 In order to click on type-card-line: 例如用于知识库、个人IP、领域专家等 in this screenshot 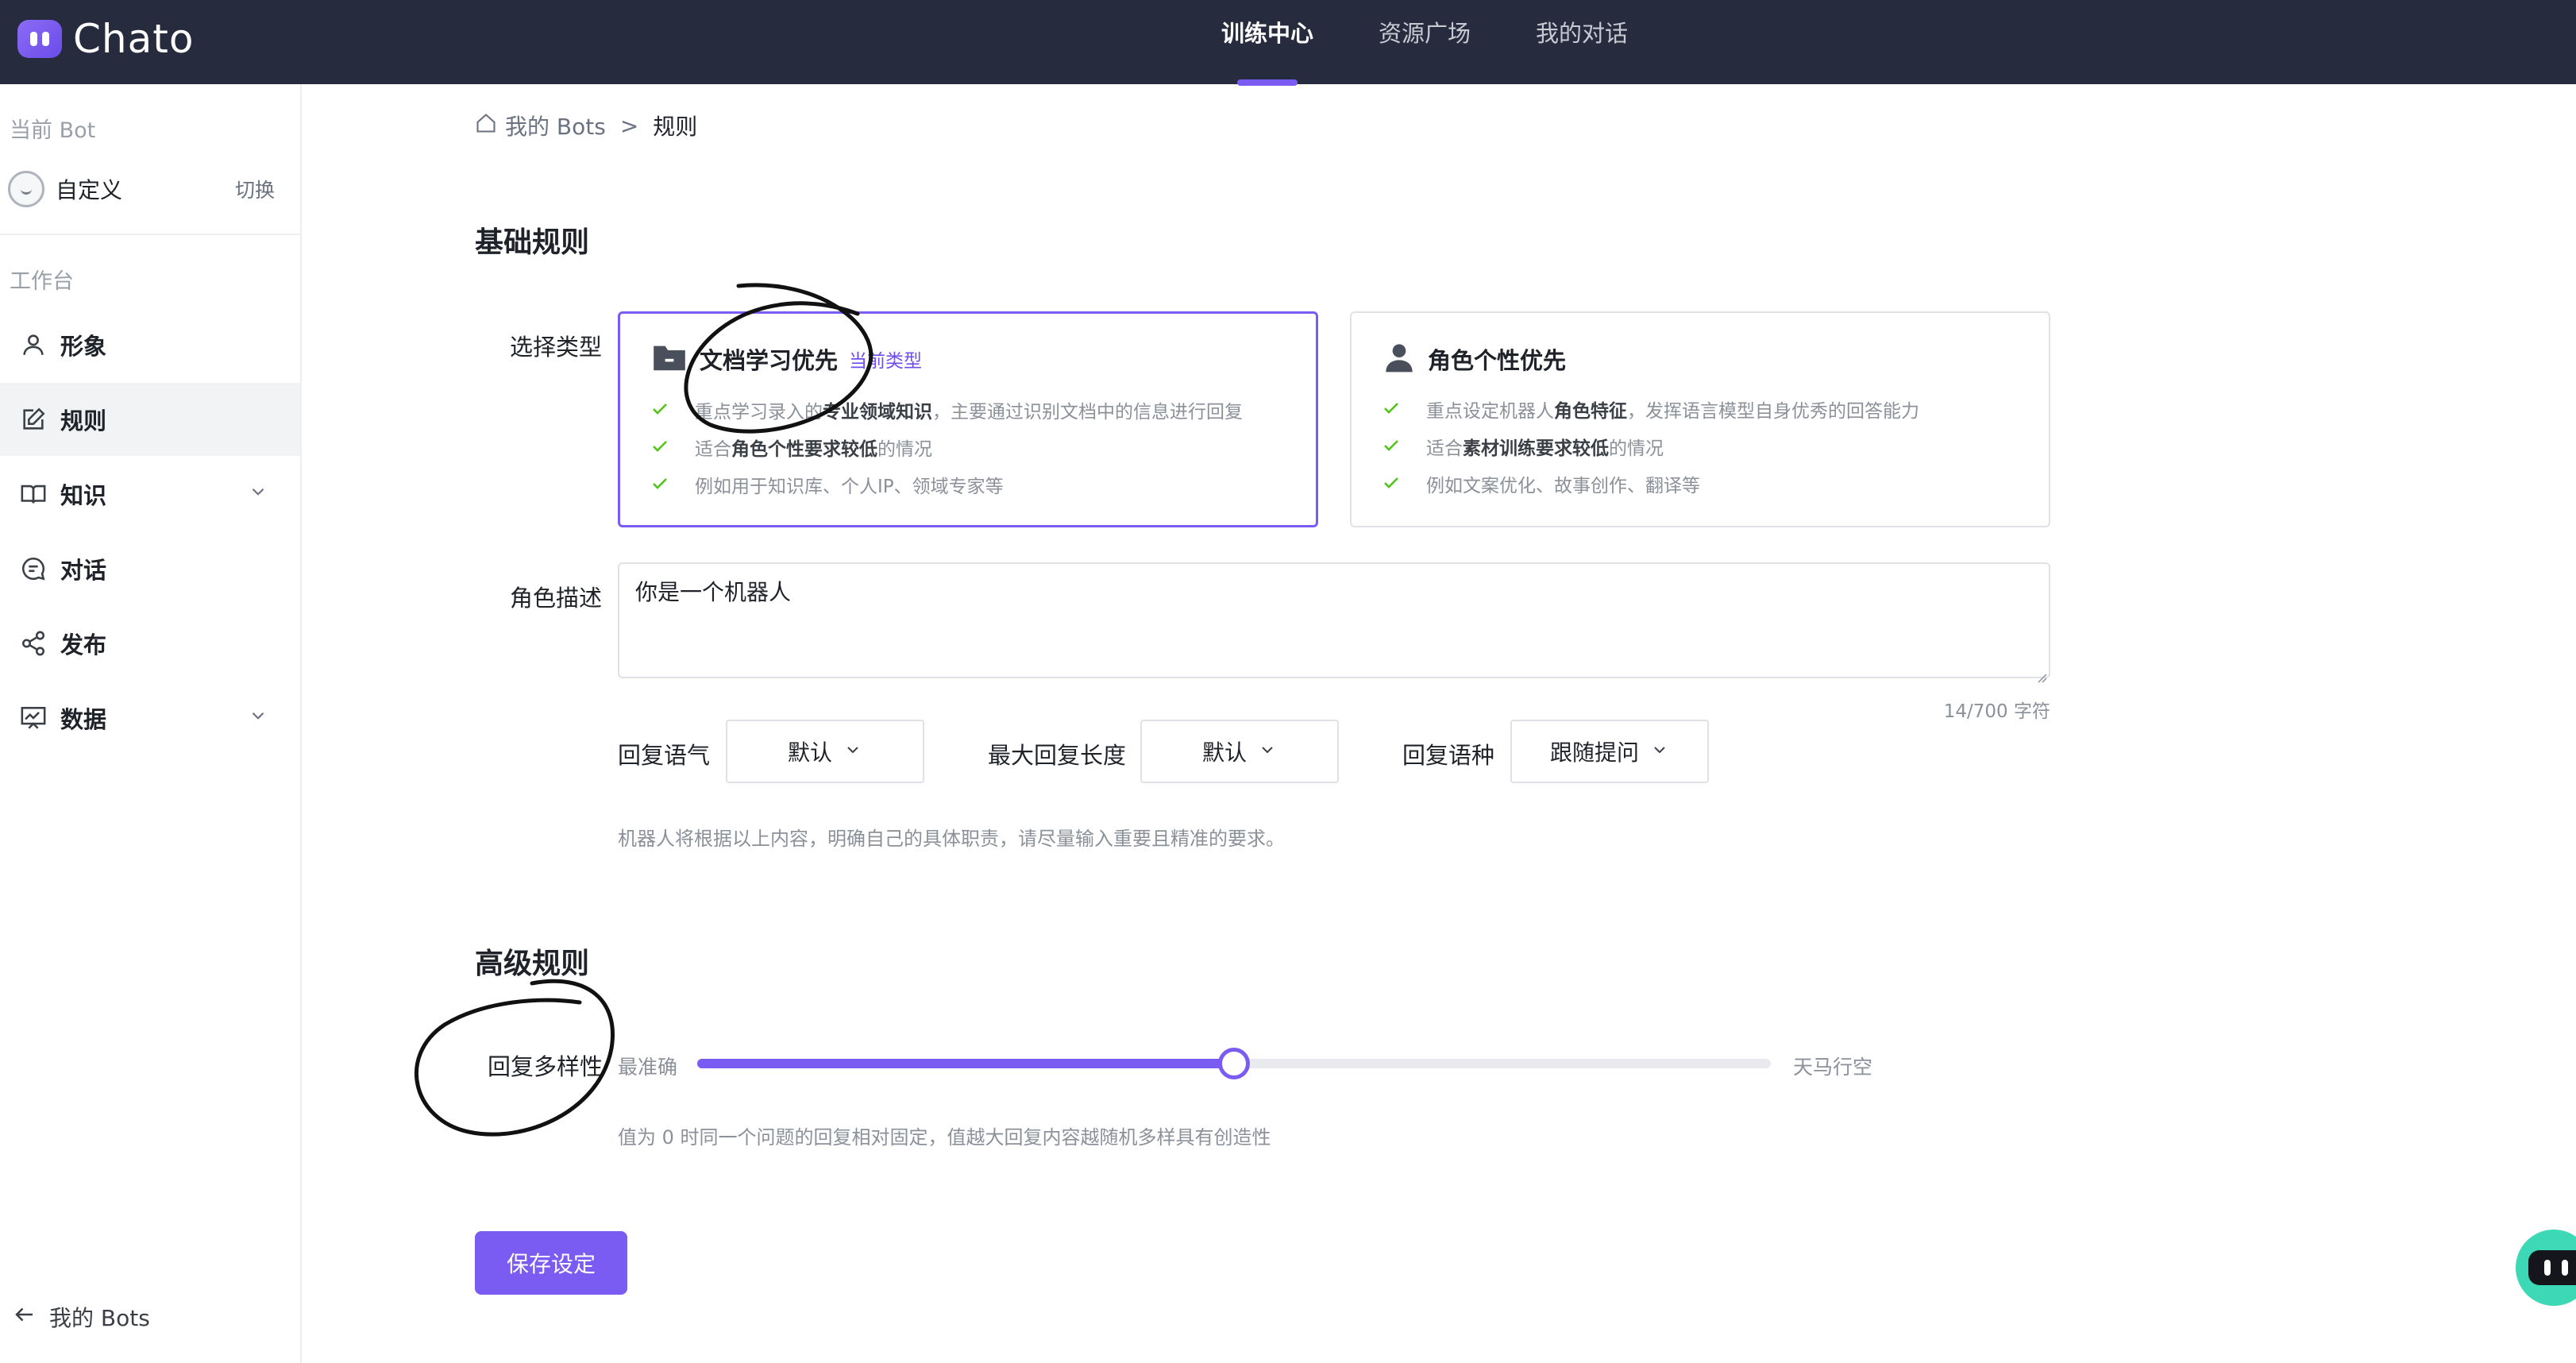, I will do `click(828, 484)`.